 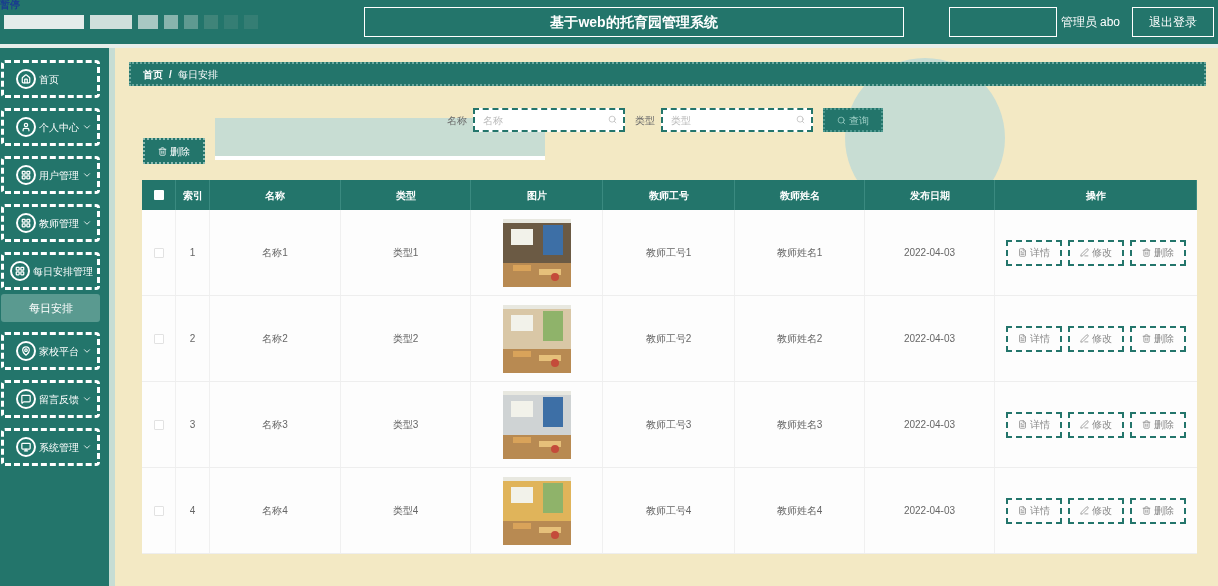 I want to click on table-cell-text: 类型1, so click(x=405, y=253).